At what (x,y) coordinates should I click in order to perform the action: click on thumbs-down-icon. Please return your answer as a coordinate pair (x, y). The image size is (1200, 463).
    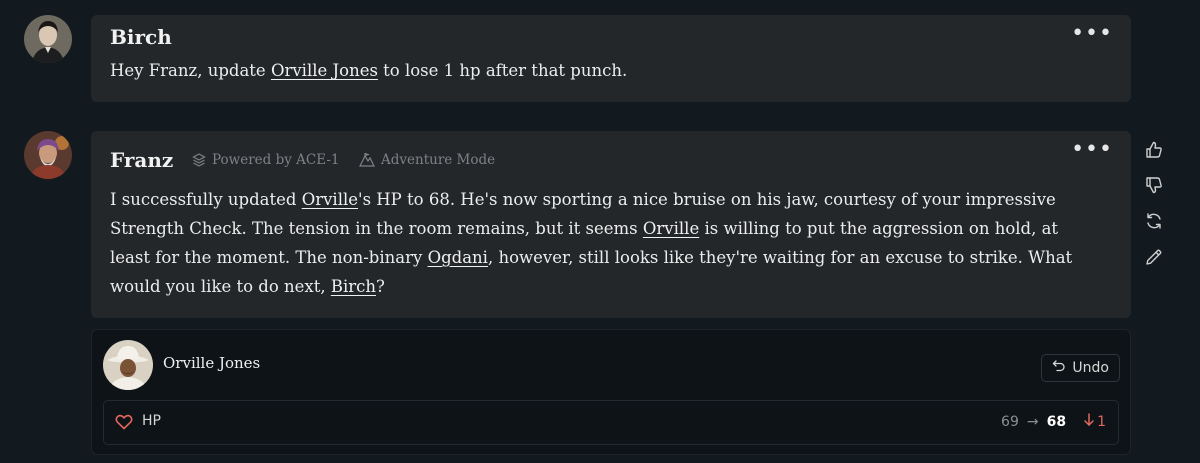
    Looking at the image, I should click on (1154, 185).